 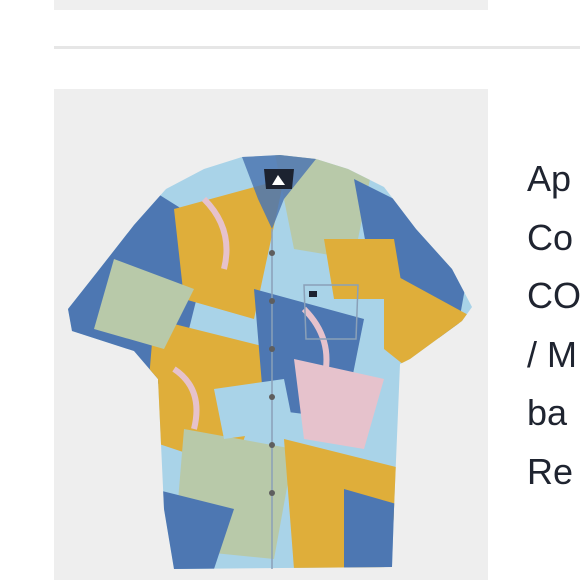 I want to click on details-line: CO, so click(x=553, y=295).